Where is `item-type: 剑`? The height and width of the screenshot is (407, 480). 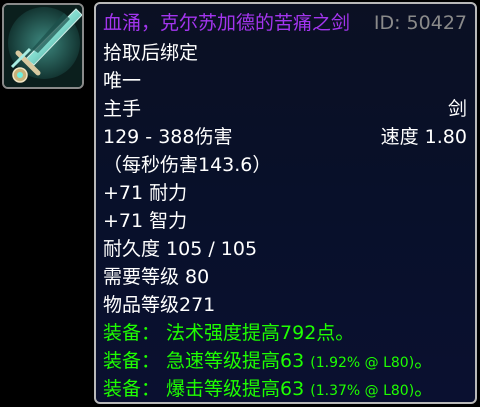
item-type: 剑 is located at coordinates (457, 109).